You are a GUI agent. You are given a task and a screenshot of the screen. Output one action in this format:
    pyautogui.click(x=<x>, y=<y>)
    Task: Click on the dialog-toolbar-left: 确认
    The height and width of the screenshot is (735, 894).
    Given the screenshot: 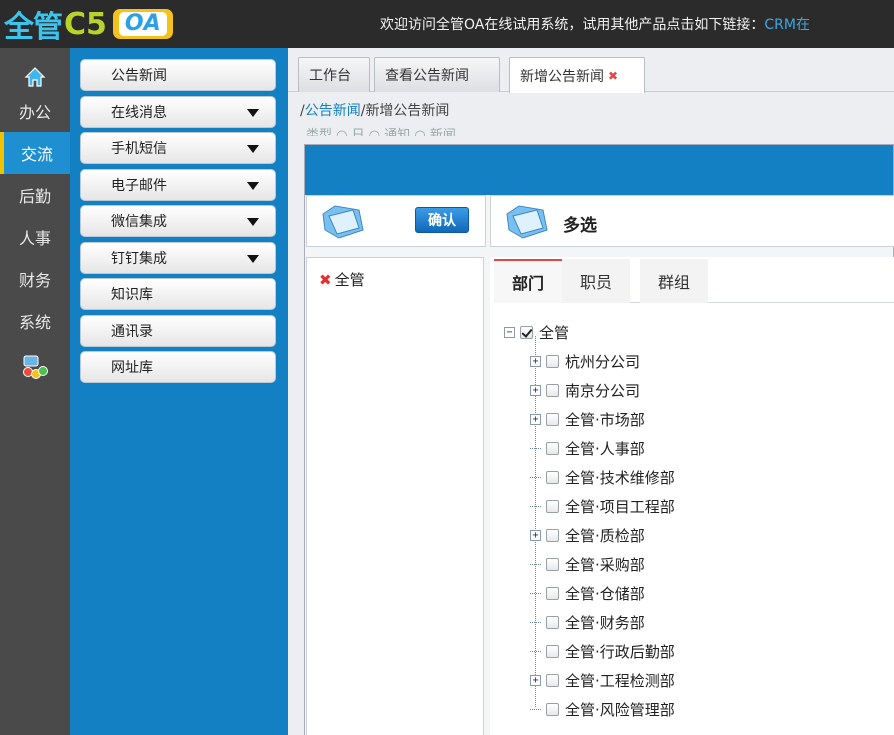 What is the action you would take?
    pyautogui.click(x=396, y=221)
    